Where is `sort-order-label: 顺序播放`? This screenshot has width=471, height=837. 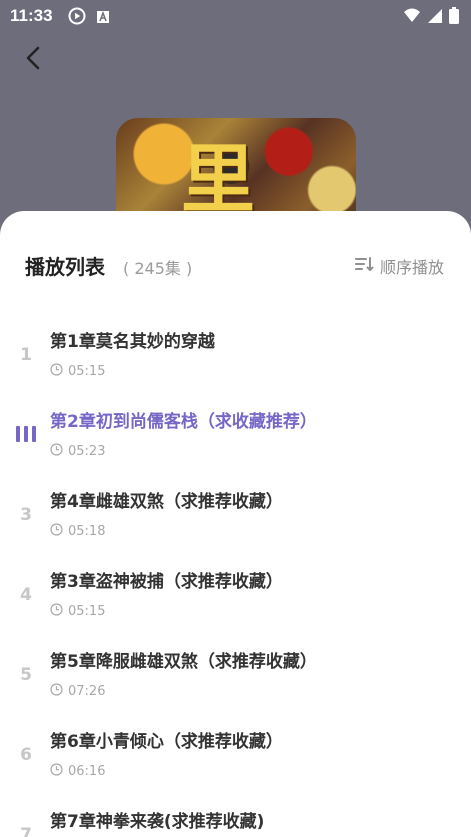 sort-order-label: 顺序播放 is located at coordinates (411, 267).